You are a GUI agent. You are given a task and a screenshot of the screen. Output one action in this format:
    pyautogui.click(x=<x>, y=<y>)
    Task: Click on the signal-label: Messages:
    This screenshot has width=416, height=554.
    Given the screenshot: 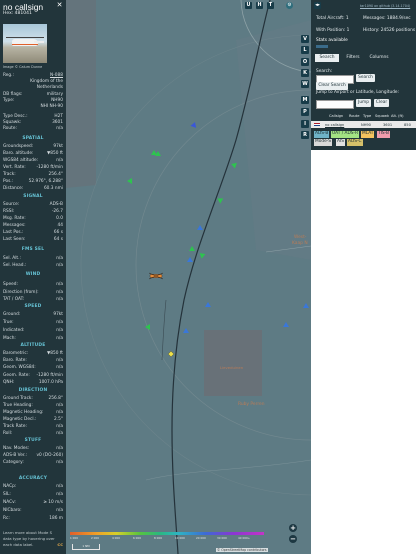 What is the action you would take?
    pyautogui.click(x=14, y=225)
    